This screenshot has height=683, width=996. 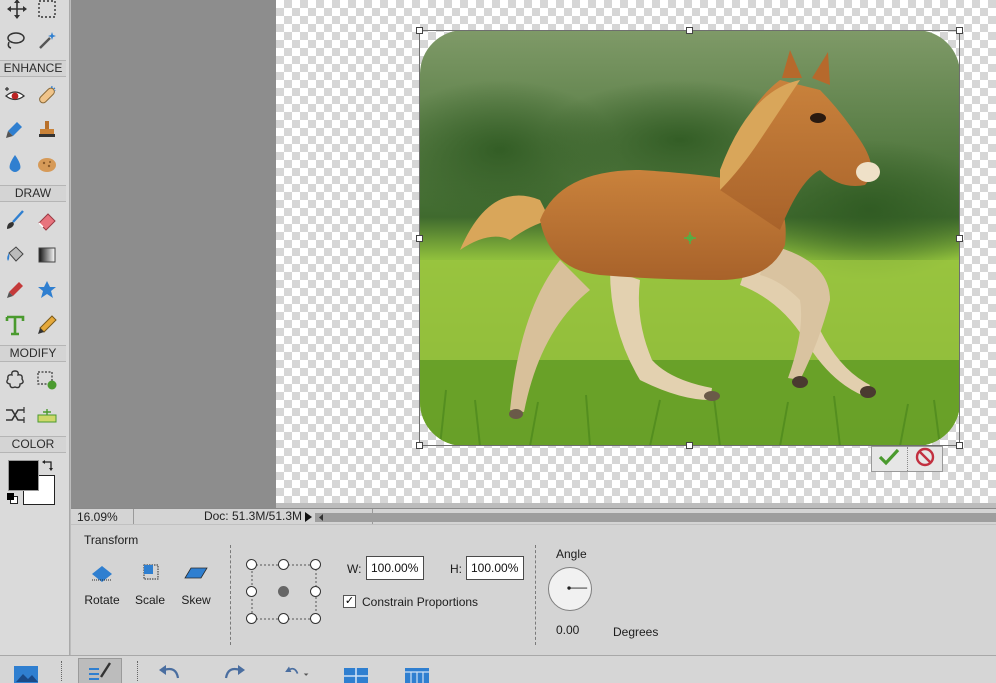 What do you see at coordinates (33, 193) in the screenshot?
I see `section-draw: DRAW` at bounding box center [33, 193].